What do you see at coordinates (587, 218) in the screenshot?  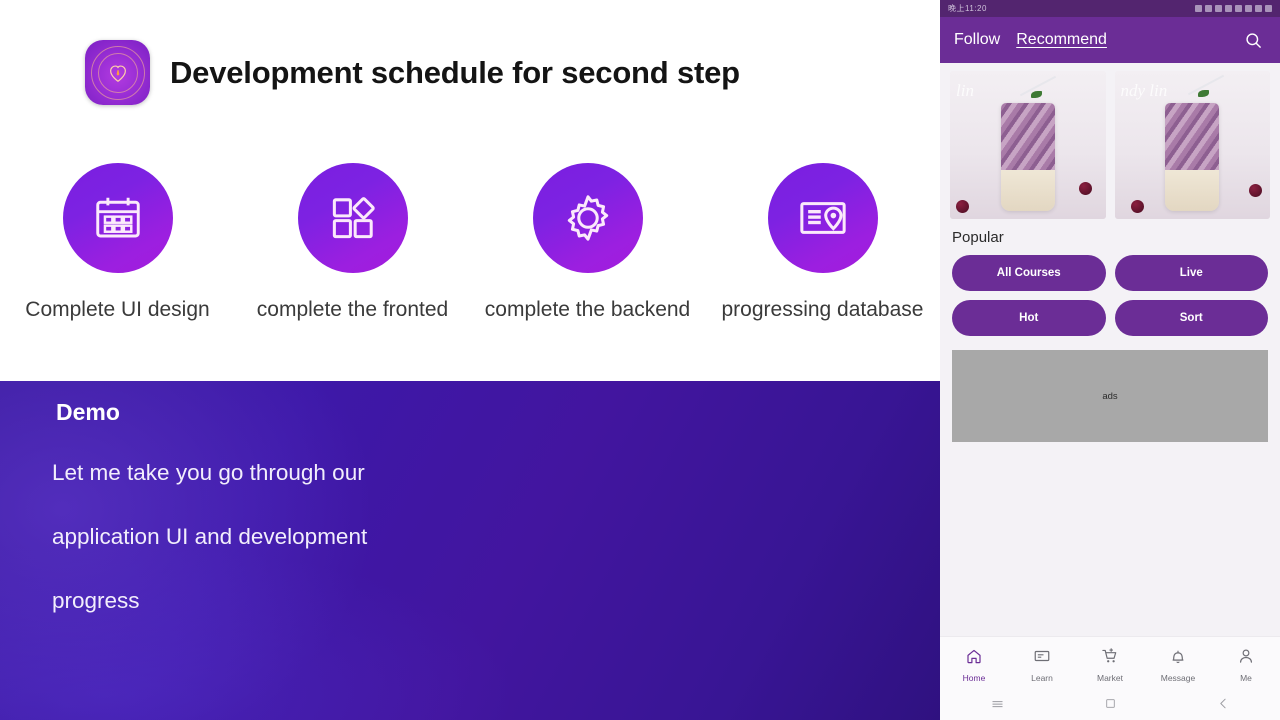 I see `gear-icon` at bounding box center [587, 218].